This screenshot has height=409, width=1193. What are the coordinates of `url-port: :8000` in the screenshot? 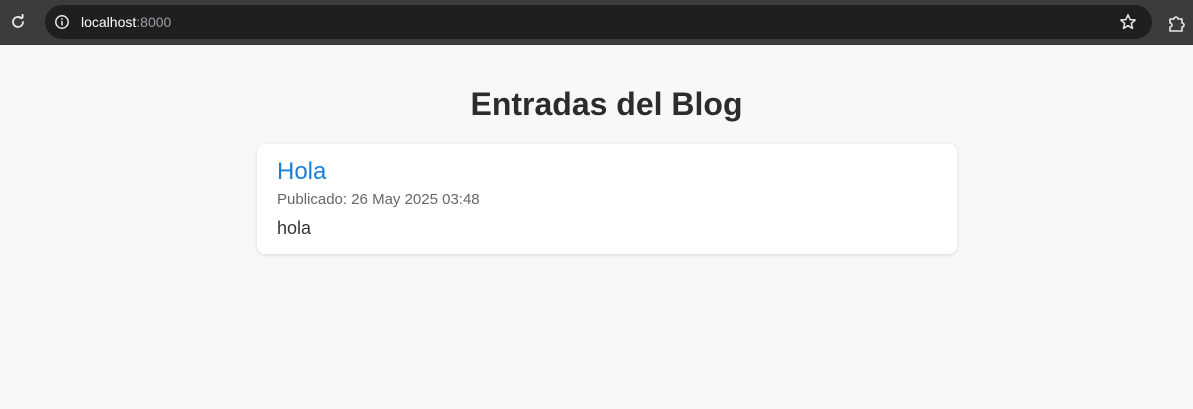 It's located at (154, 22).